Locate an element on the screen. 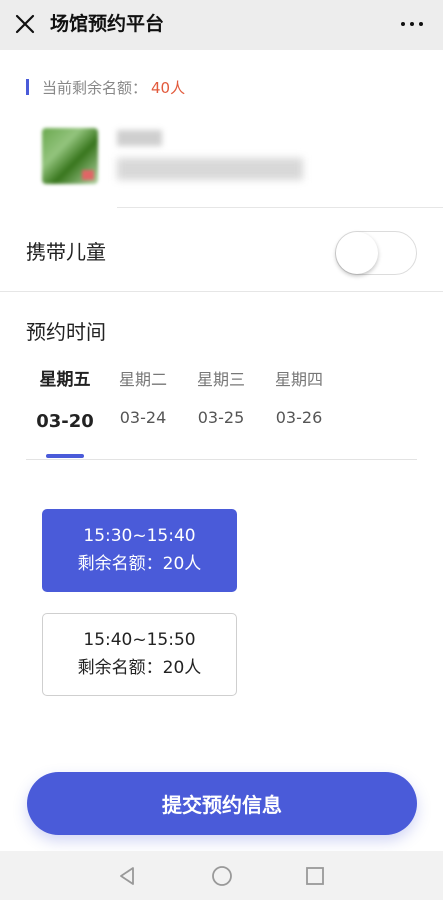 The image size is (443, 900). toggle-knob is located at coordinates (357, 253).